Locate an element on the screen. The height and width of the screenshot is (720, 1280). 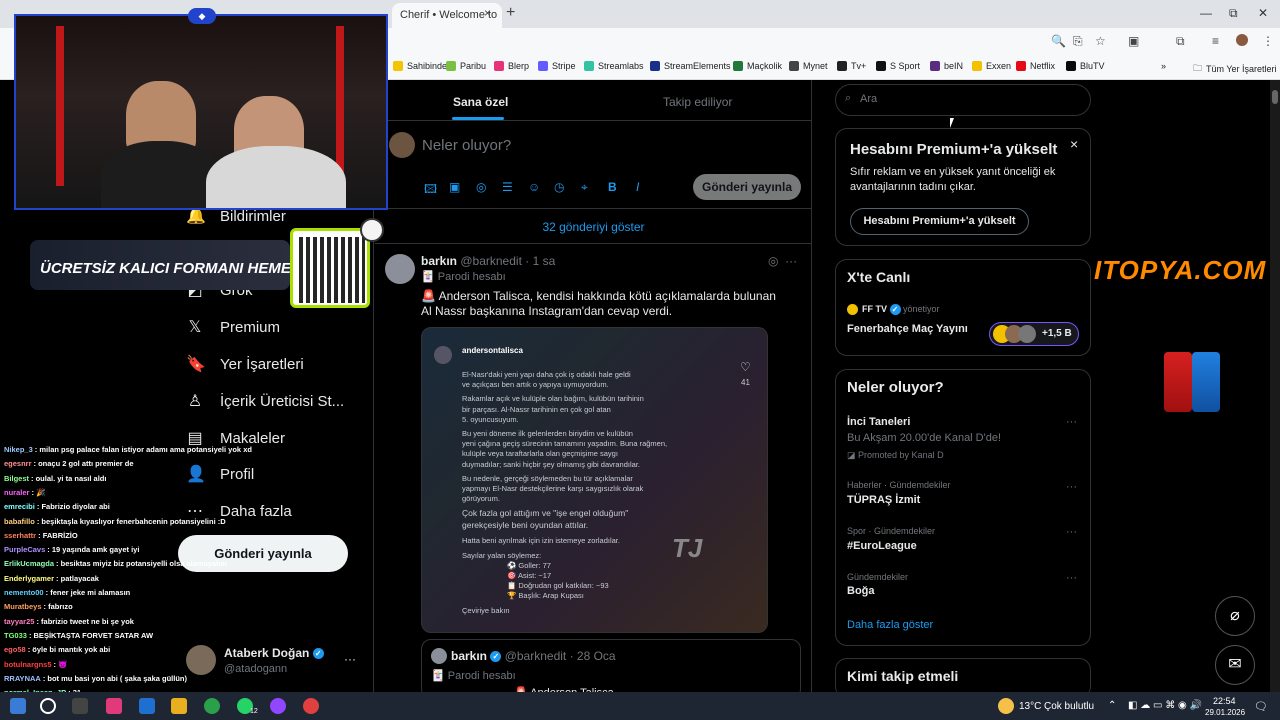
chrome-icon is located at coordinates (212, 706).